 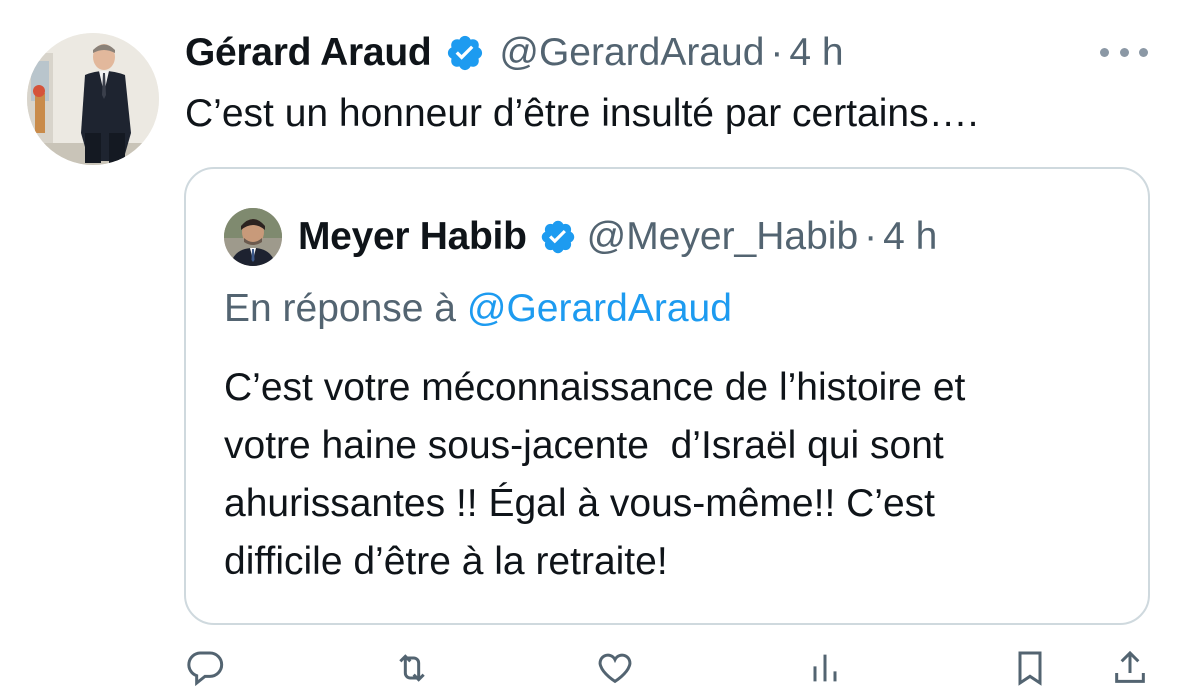 I want to click on quoted-text-line: ahurissantes !! Égal à vous-même!! C’est, so click(x=579, y=503).